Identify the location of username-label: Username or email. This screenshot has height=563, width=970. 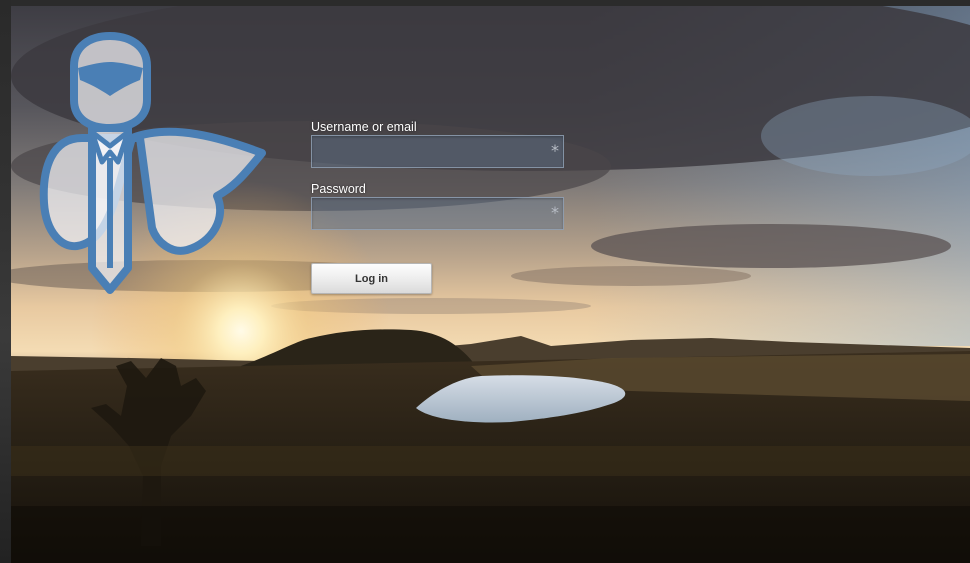
(364, 127).